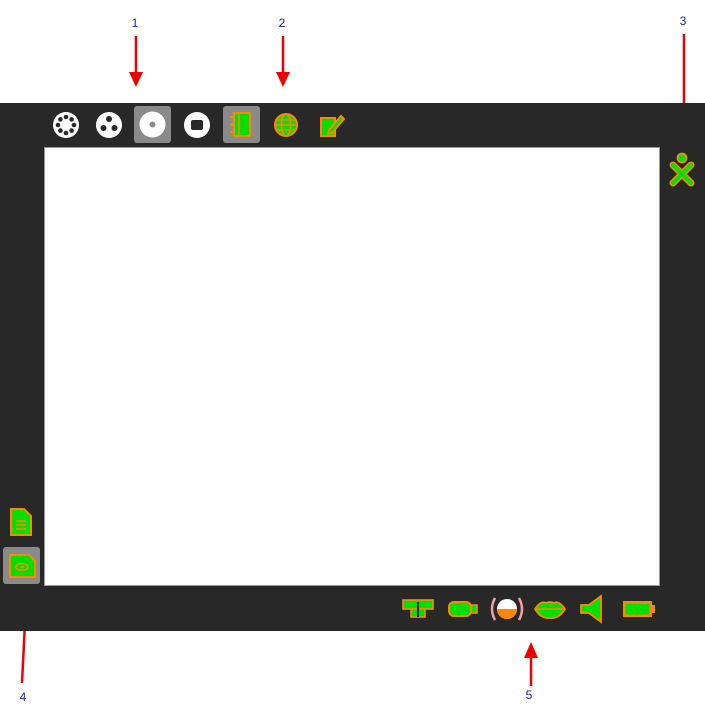  I want to click on callout-number-5: 5, so click(529, 695).